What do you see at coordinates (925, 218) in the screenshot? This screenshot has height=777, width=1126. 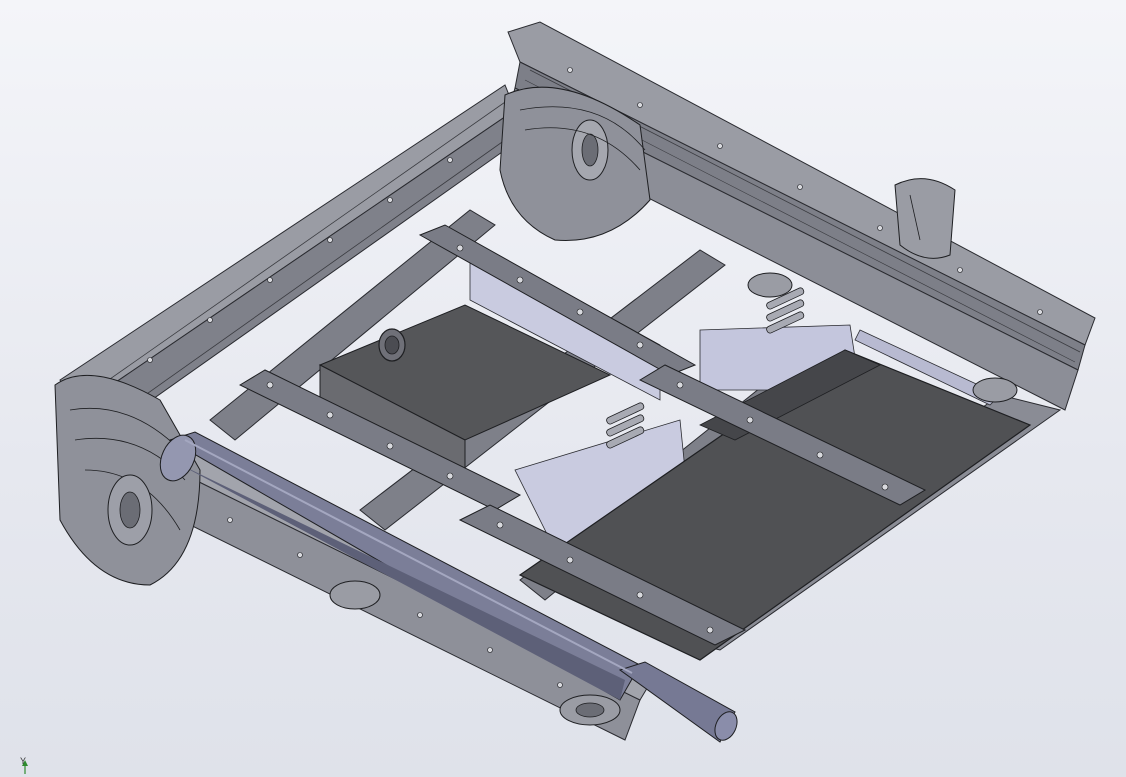 I see `rear-right-bracket` at bounding box center [925, 218].